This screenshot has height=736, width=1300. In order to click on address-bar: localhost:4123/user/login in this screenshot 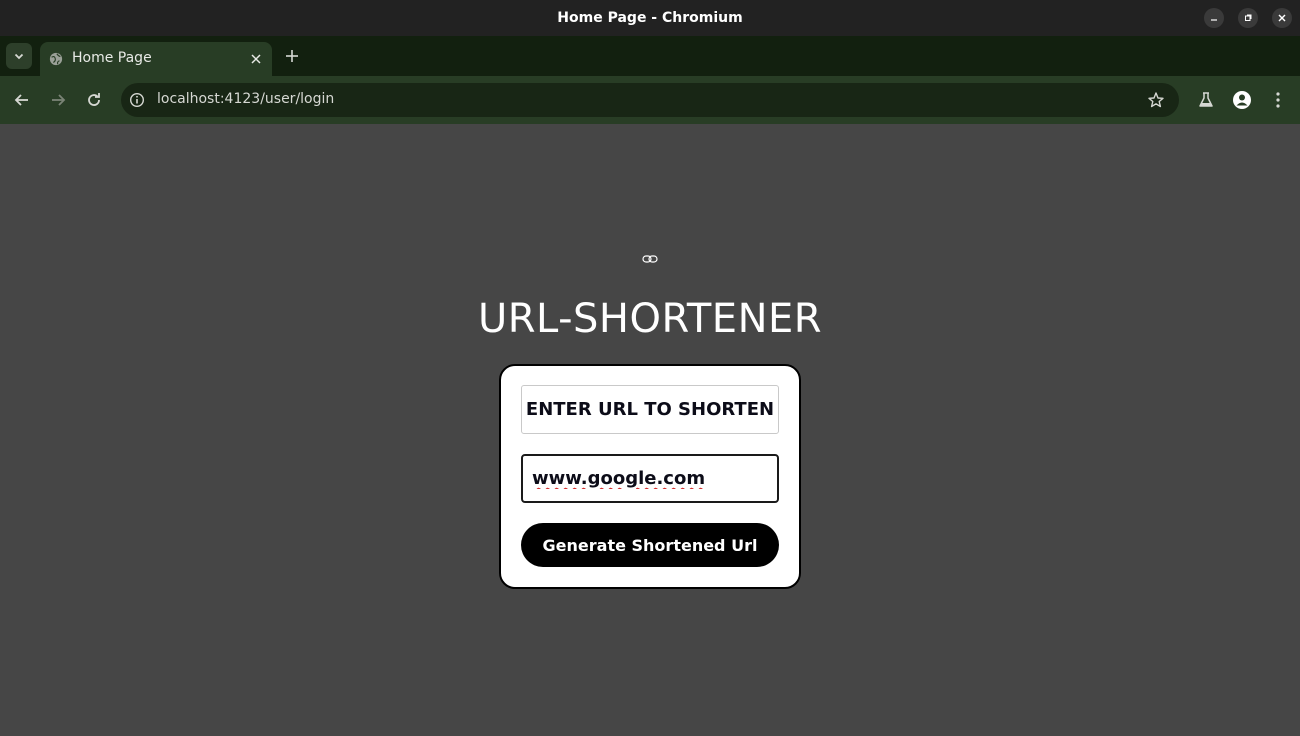, I will do `click(650, 100)`.